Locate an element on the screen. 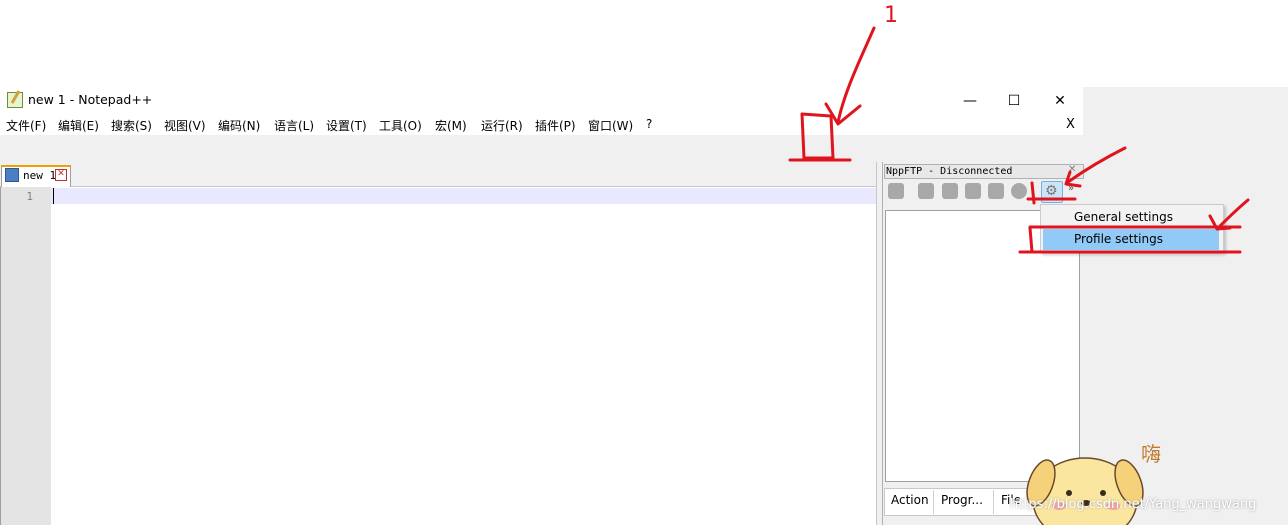  annotation-number-1: 1 is located at coordinates (891, 15).